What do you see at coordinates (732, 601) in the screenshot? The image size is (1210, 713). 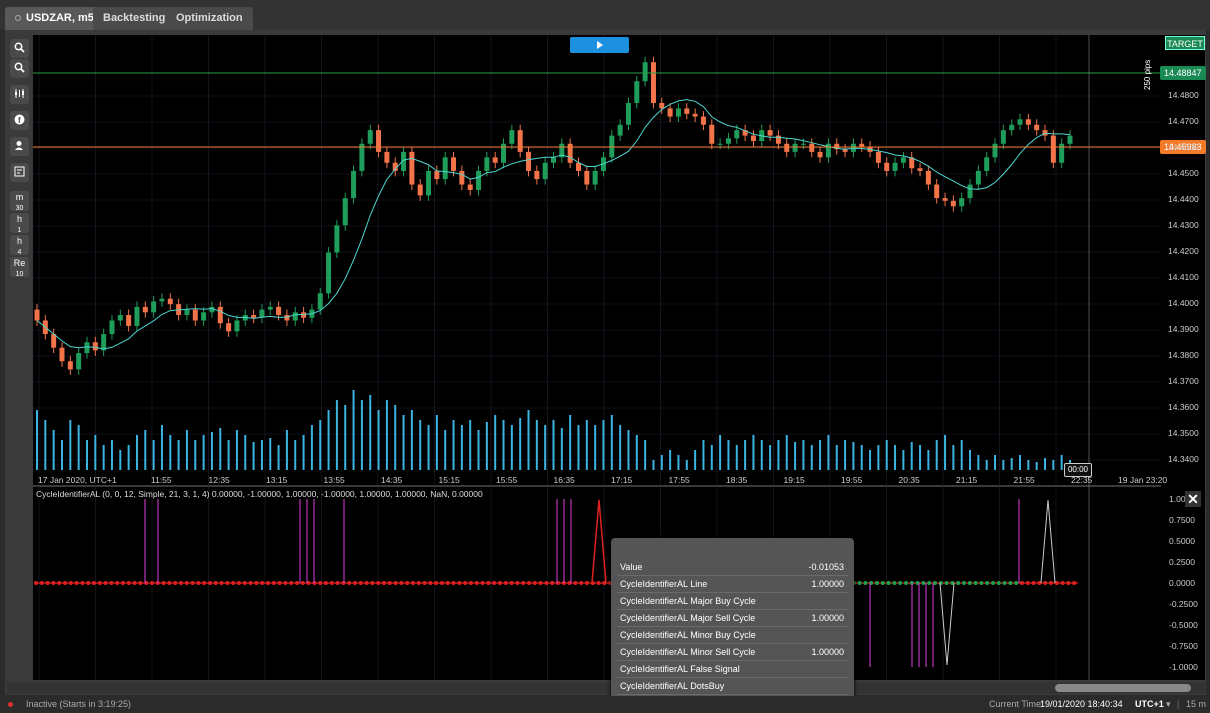 I see `tooltip-row: CycleIdentifierAL Major Buy Cycle` at bounding box center [732, 601].